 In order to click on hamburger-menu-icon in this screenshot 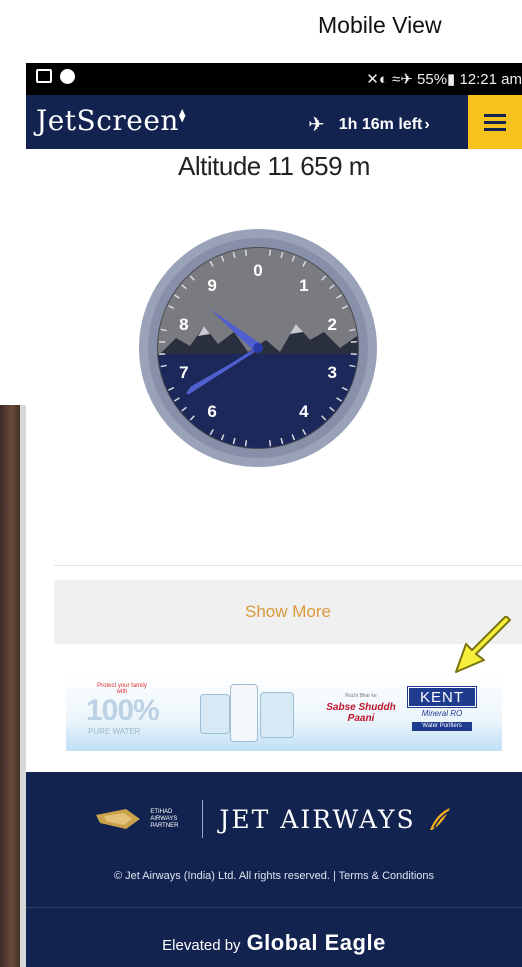, I will do `click(495, 122)`.